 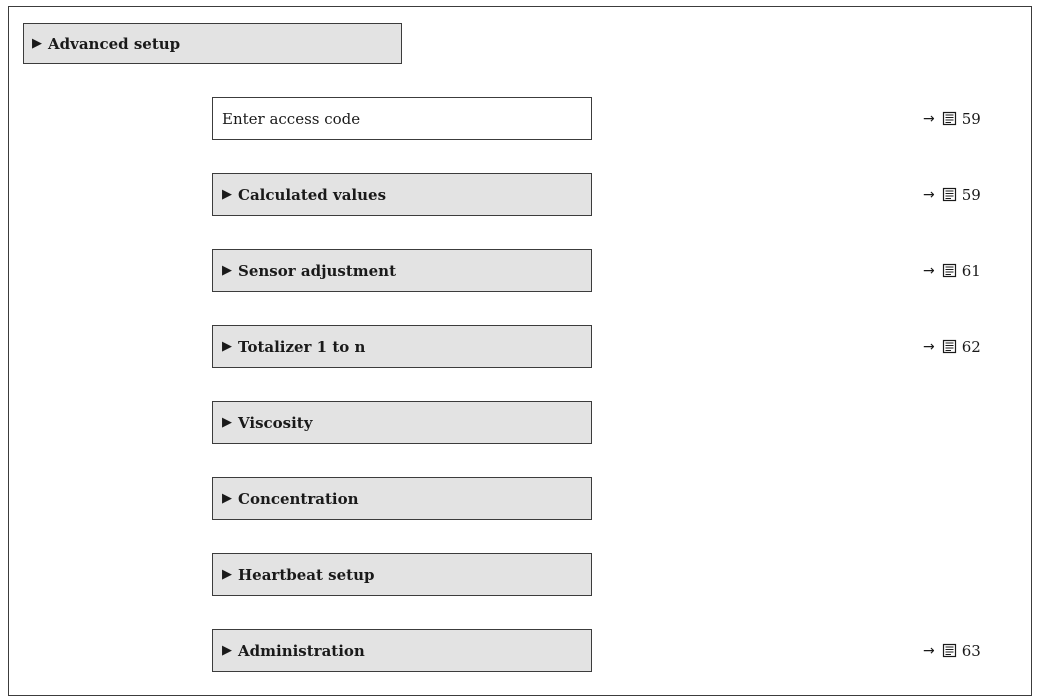 What do you see at coordinates (312, 194) in the screenshot?
I see `item-label: Calculated values` at bounding box center [312, 194].